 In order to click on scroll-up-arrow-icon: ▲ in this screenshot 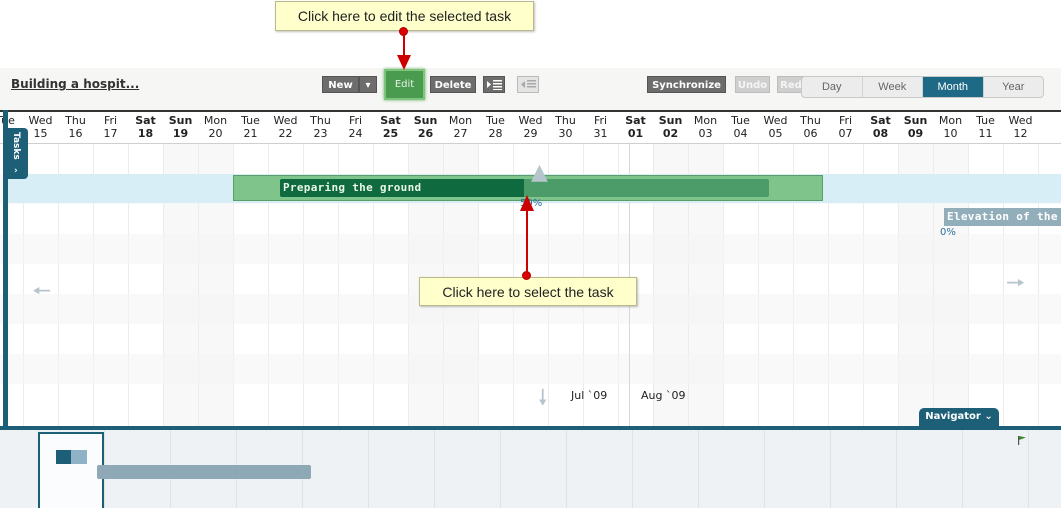, I will do `click(539, 173)`.